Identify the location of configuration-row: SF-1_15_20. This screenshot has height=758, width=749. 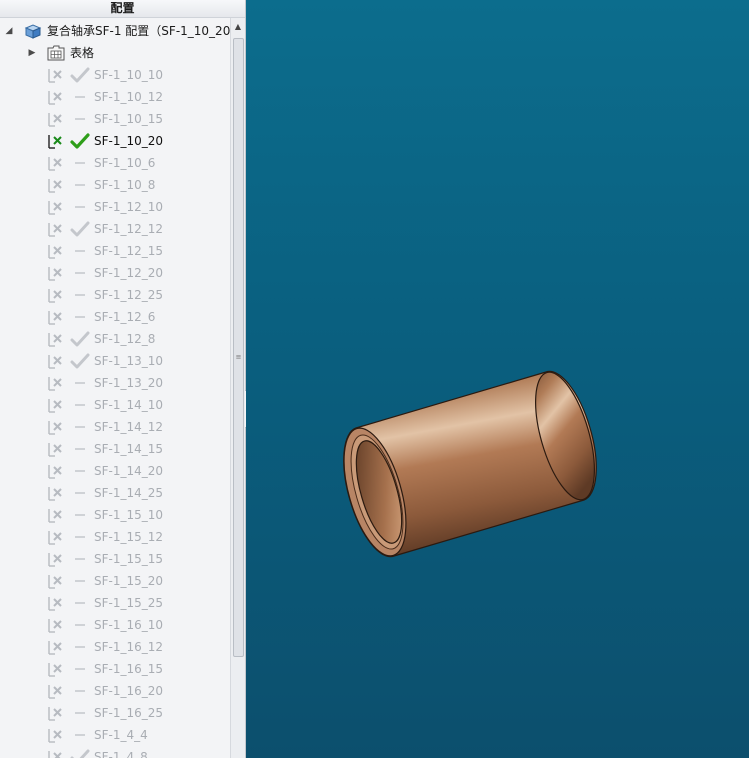
(115, 581).